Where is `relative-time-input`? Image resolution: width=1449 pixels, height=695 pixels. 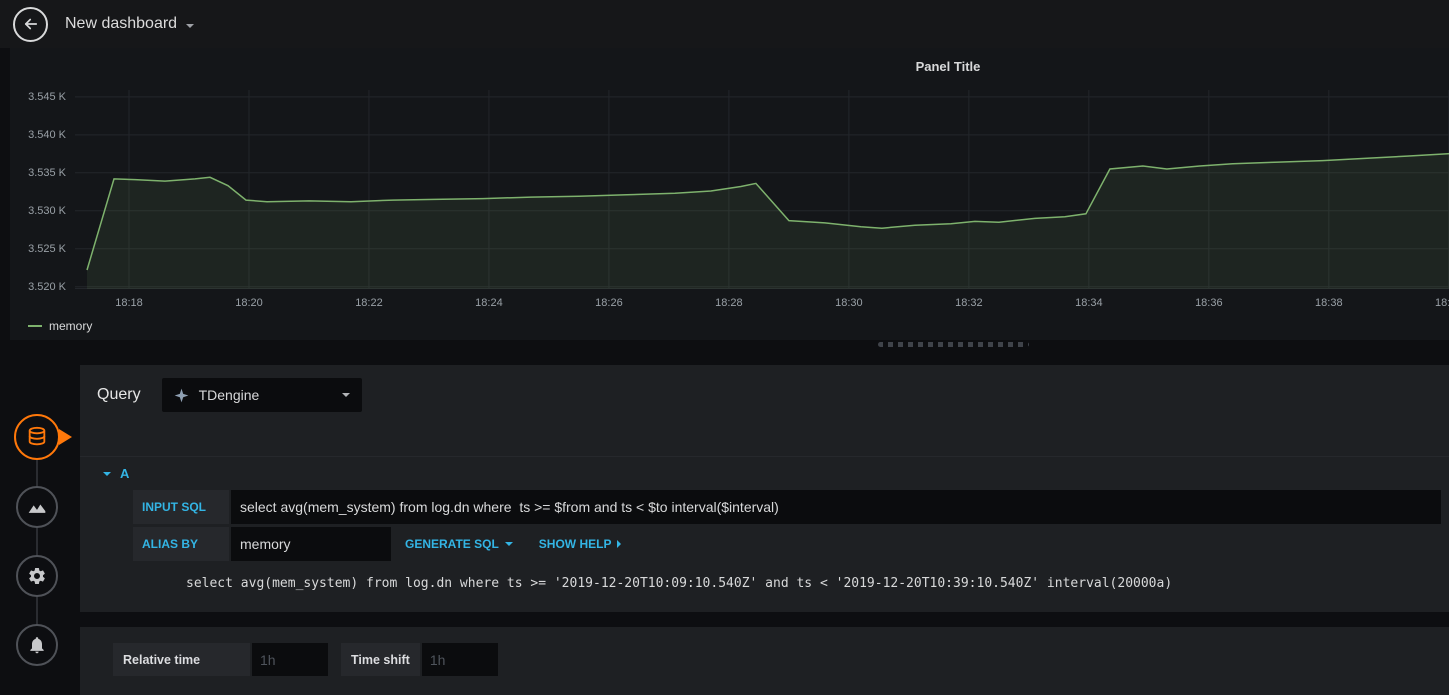 relative-time-input is located at coordinates (290, 659).